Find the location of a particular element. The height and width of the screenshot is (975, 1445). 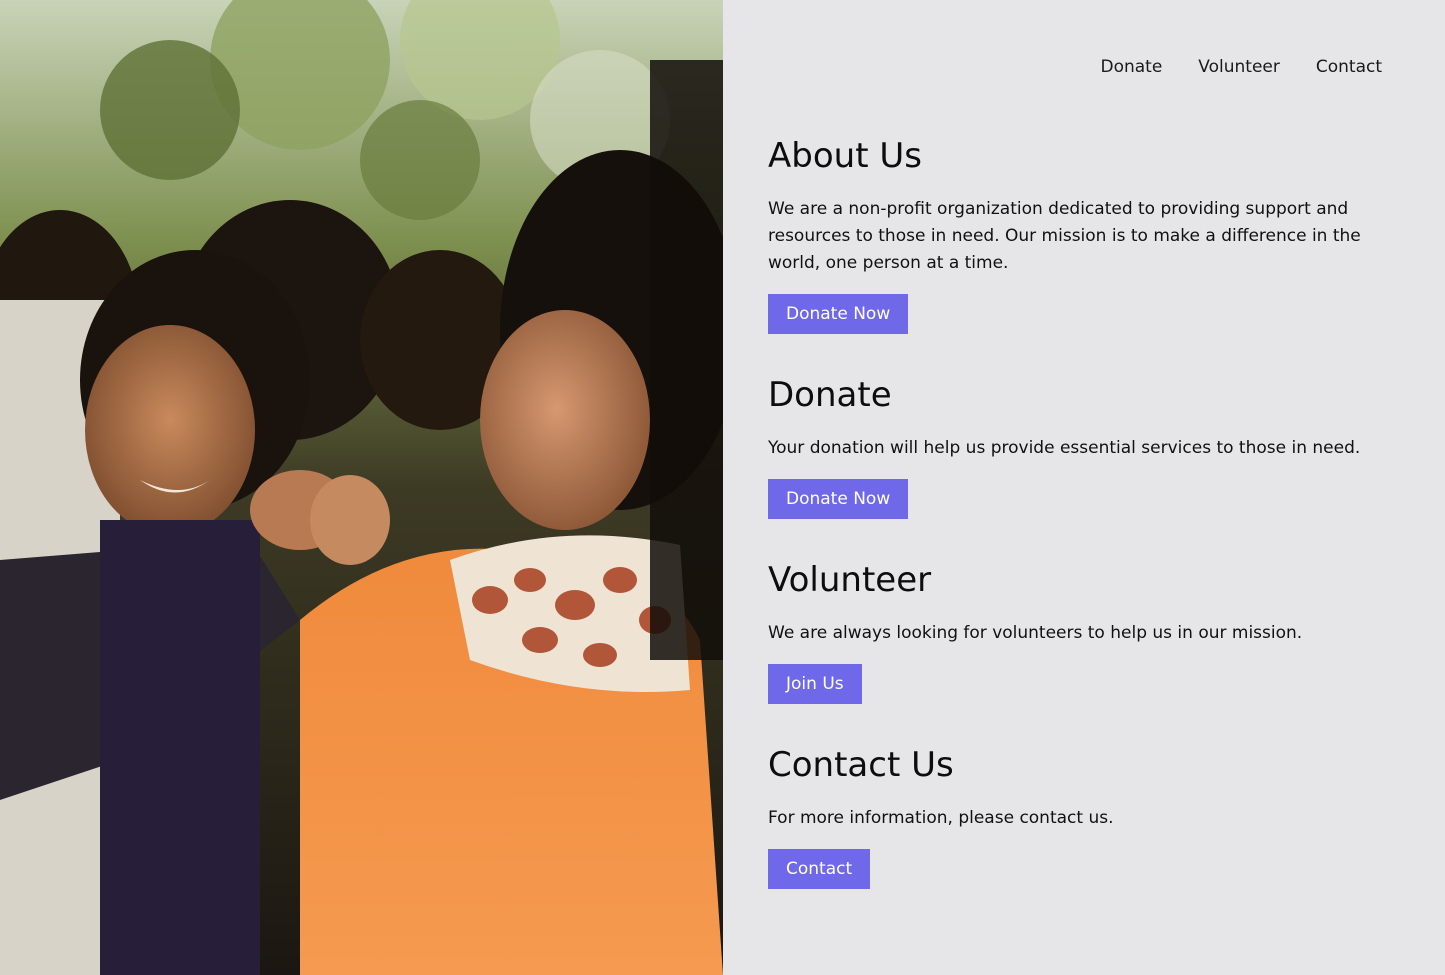

join-us-button: Join Us is located at coordinates (815, 684).